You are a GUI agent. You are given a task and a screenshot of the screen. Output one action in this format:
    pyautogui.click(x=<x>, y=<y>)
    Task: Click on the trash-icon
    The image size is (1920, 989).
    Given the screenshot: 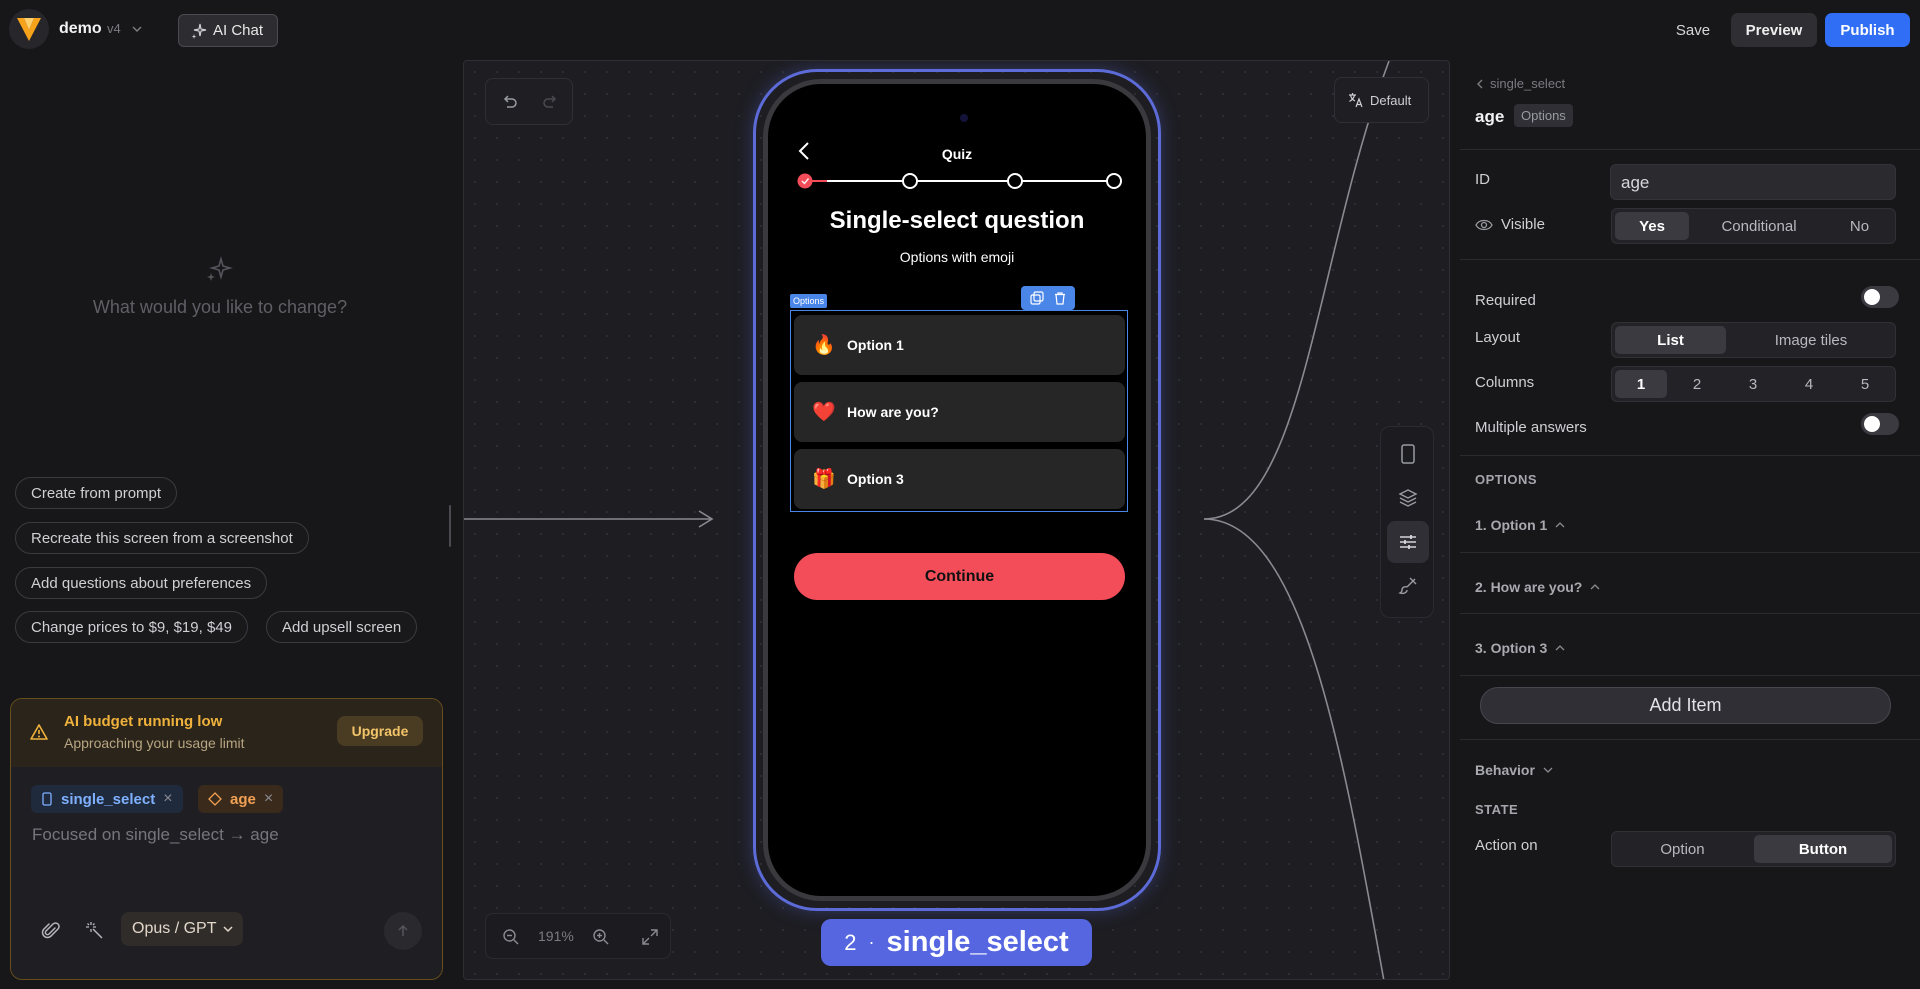 What is the action you would take?
    pyautogui.click(x=1060, y=298)
    